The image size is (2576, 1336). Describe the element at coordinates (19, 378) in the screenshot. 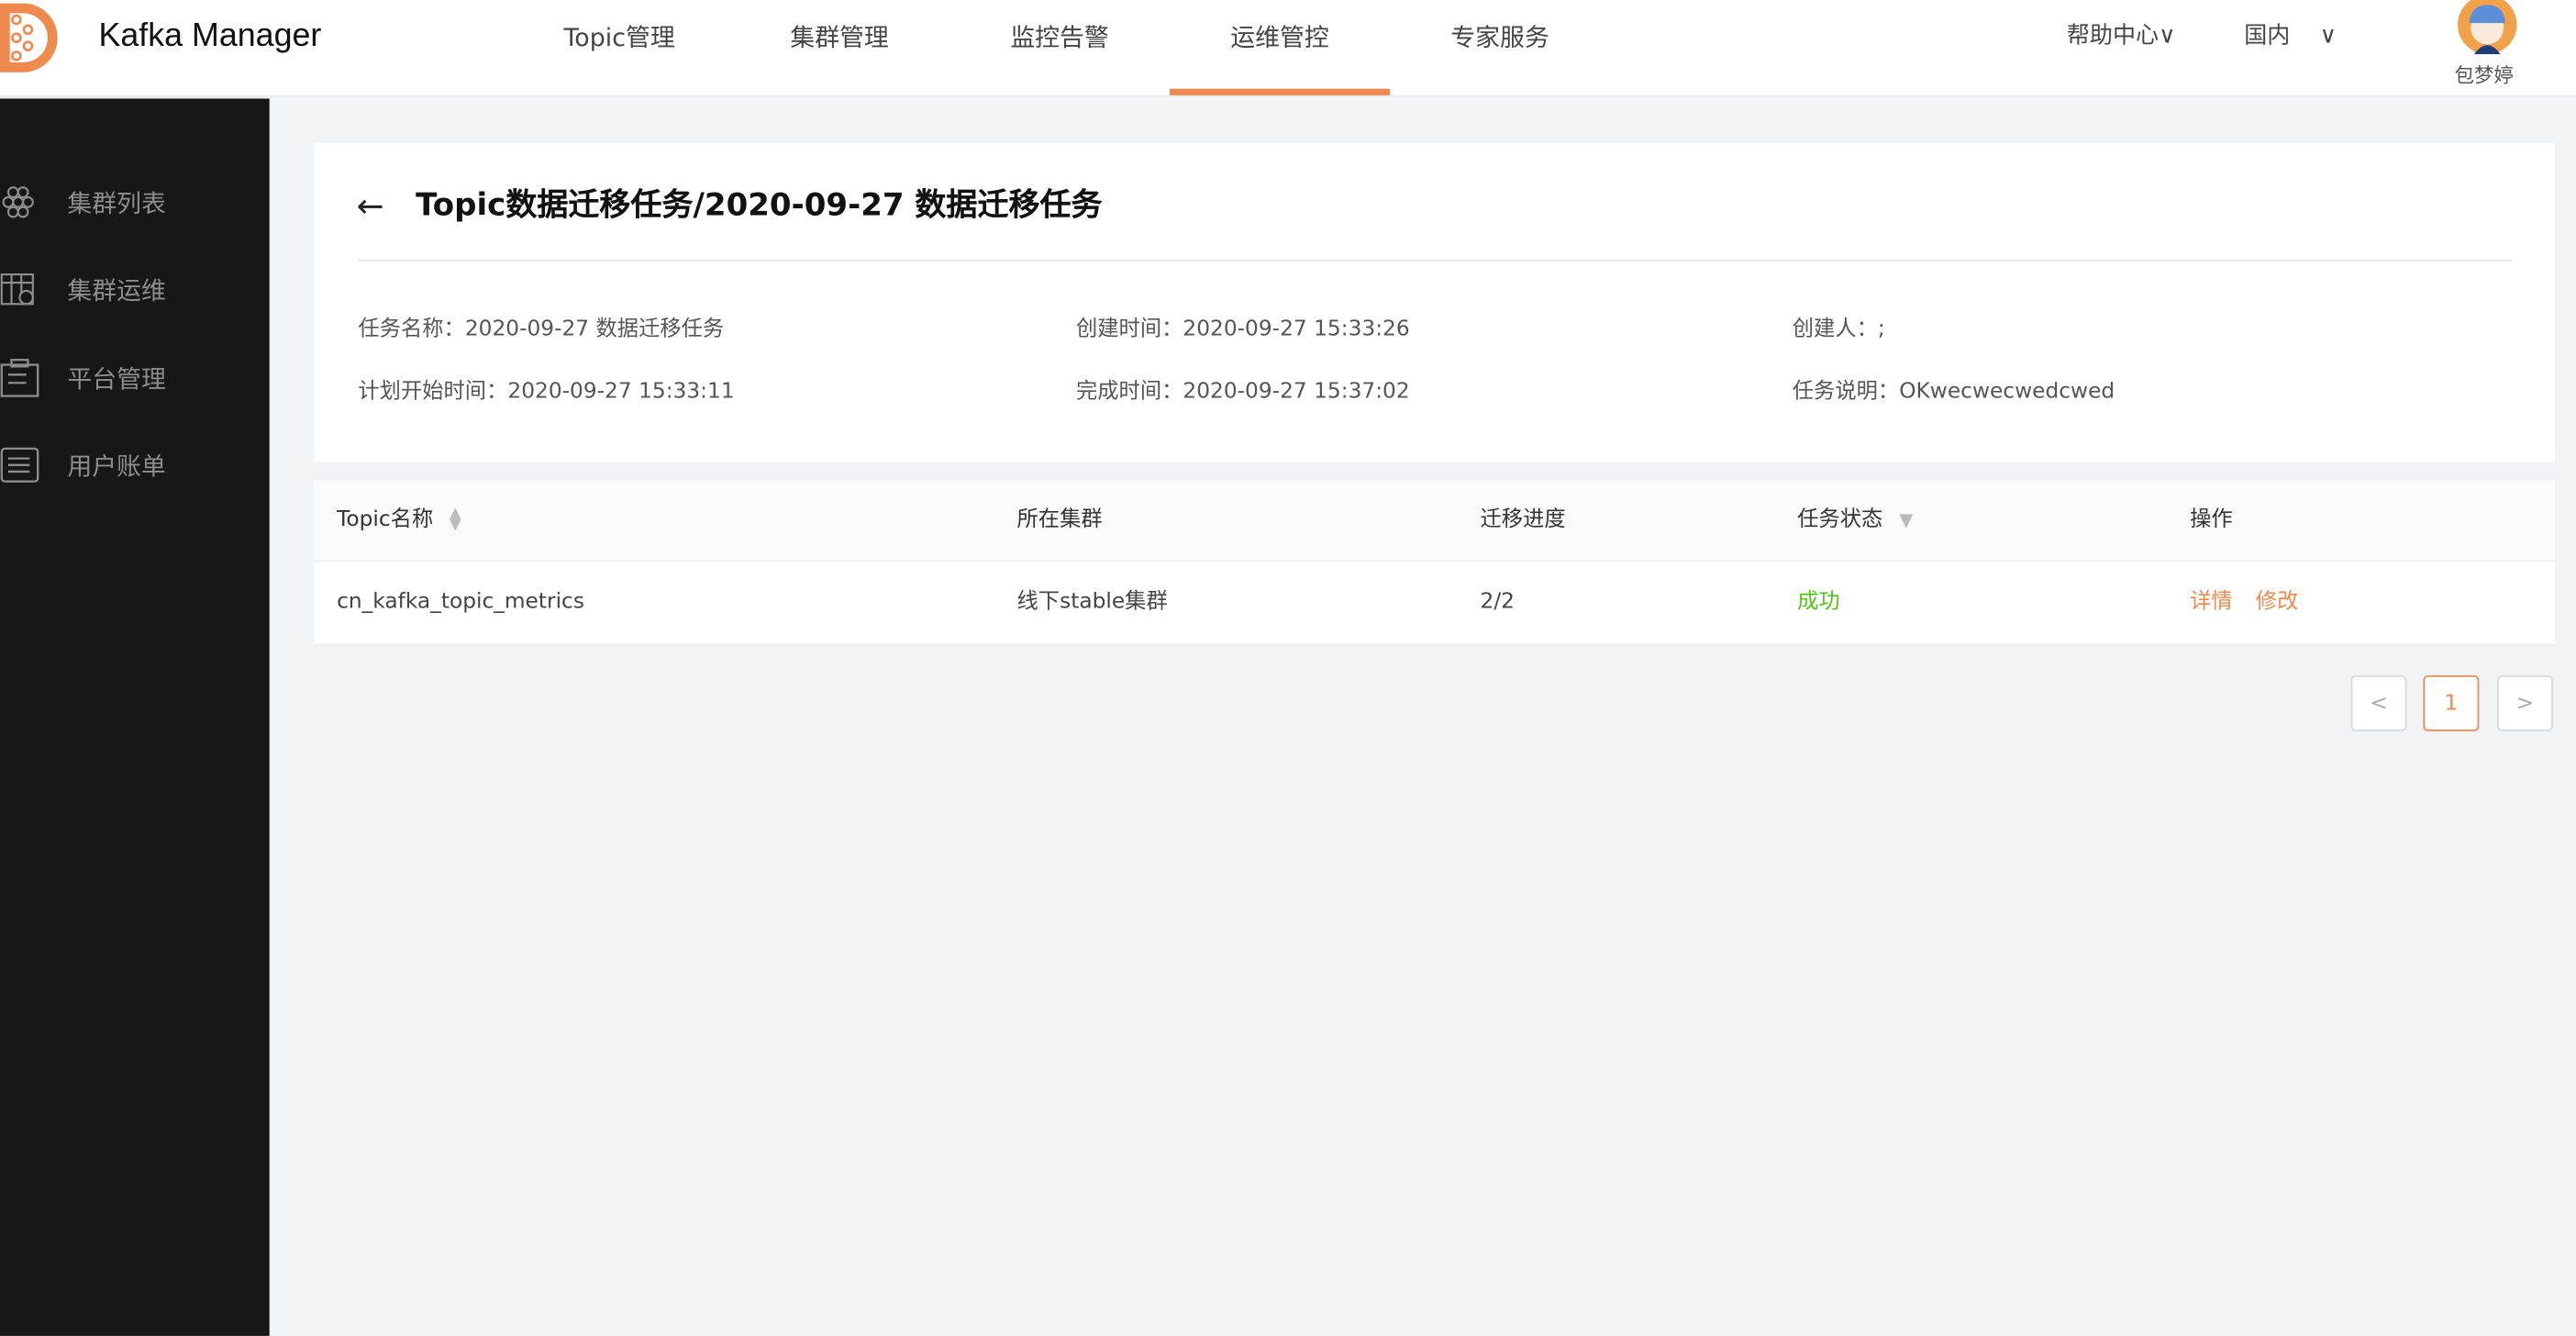

I see `clipboard-icon` at that location.